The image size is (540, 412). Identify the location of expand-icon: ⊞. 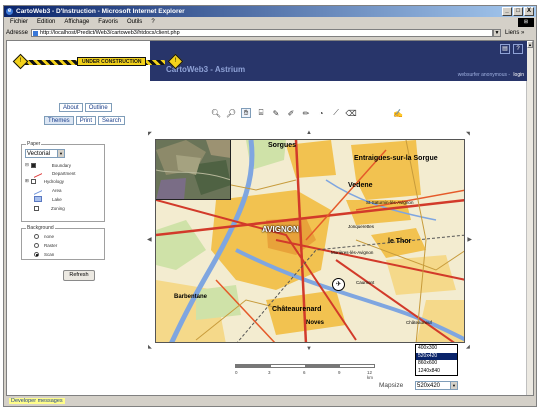
(27, 181).